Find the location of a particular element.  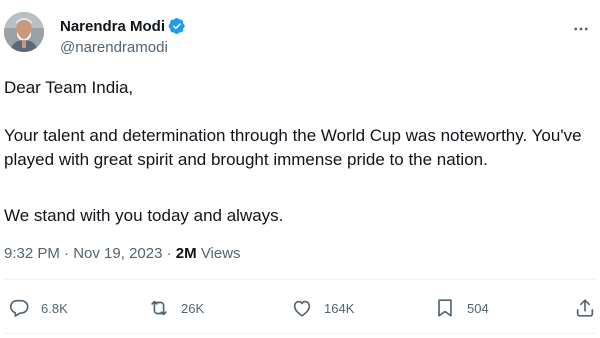

bookmark-count: 504 is located at coordinates (478, 308).